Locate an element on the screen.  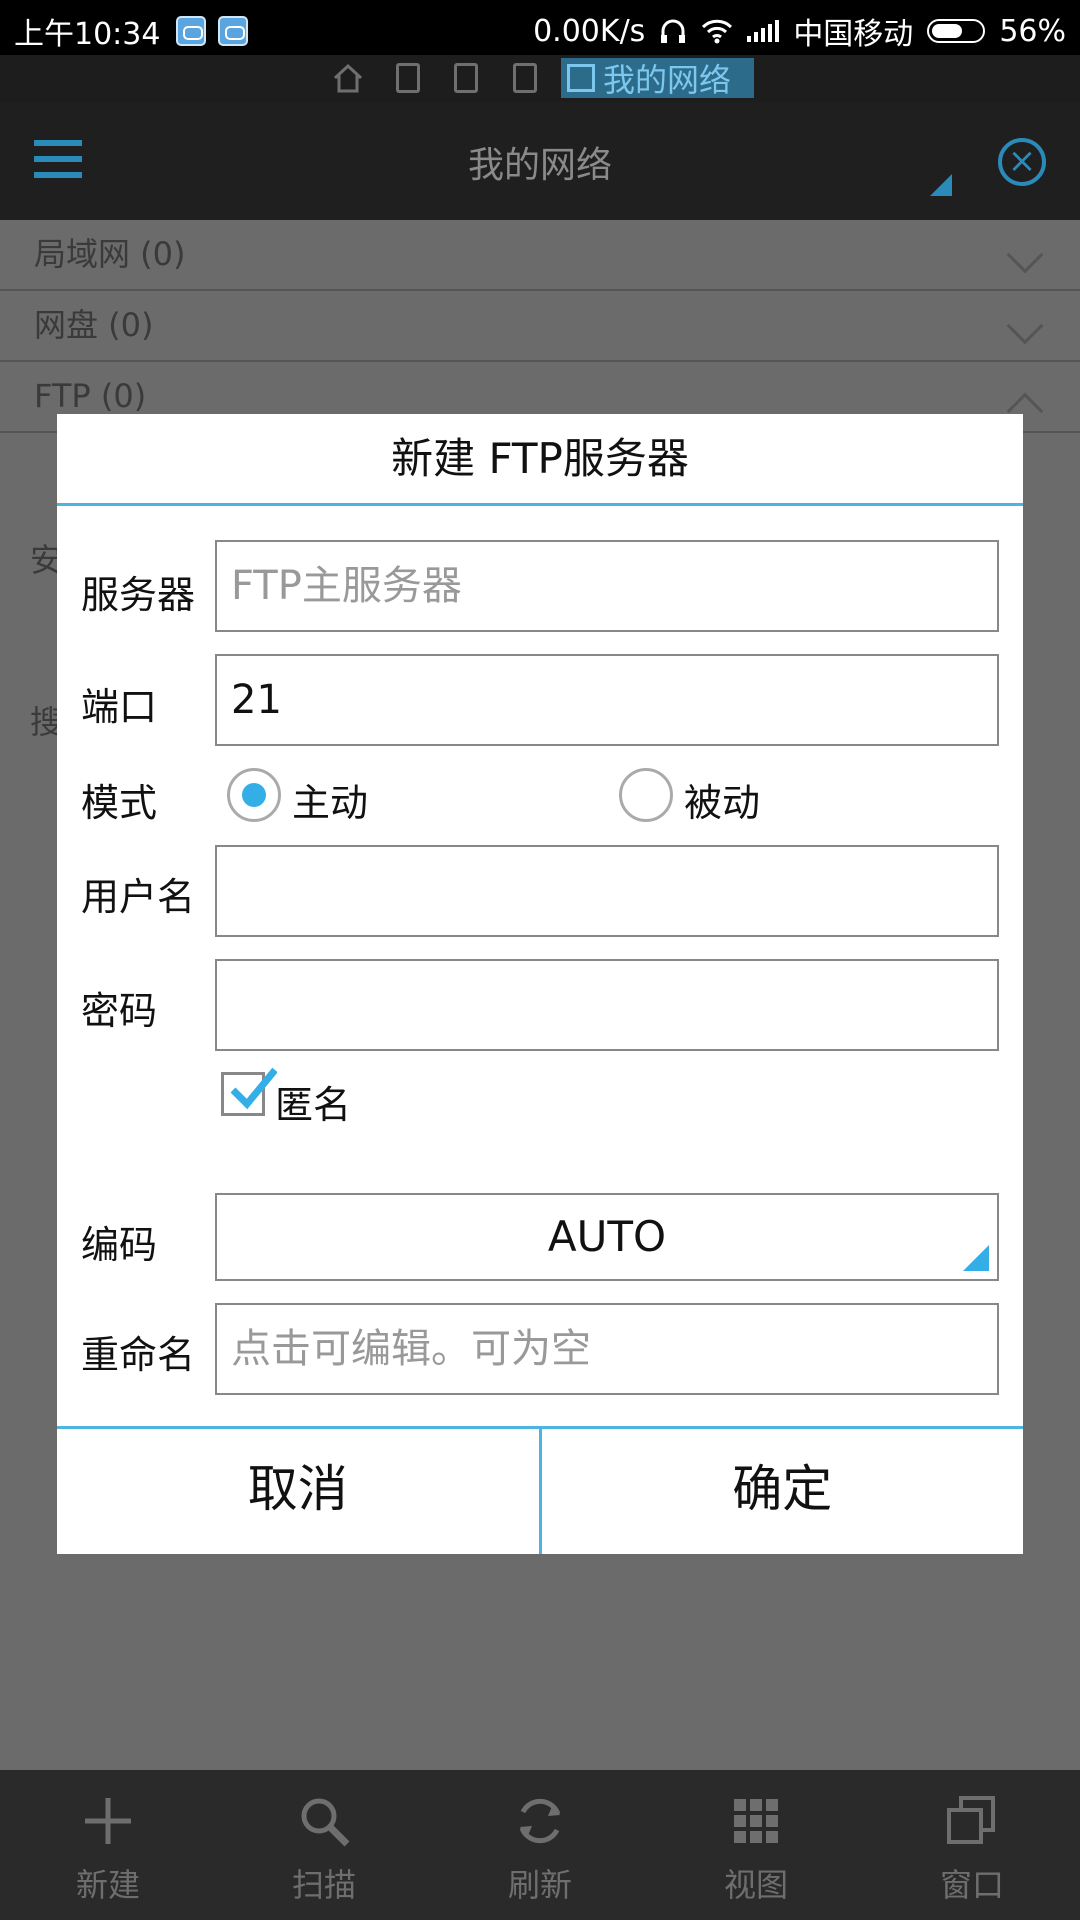
password-input is located at coordinates (607, 1005).